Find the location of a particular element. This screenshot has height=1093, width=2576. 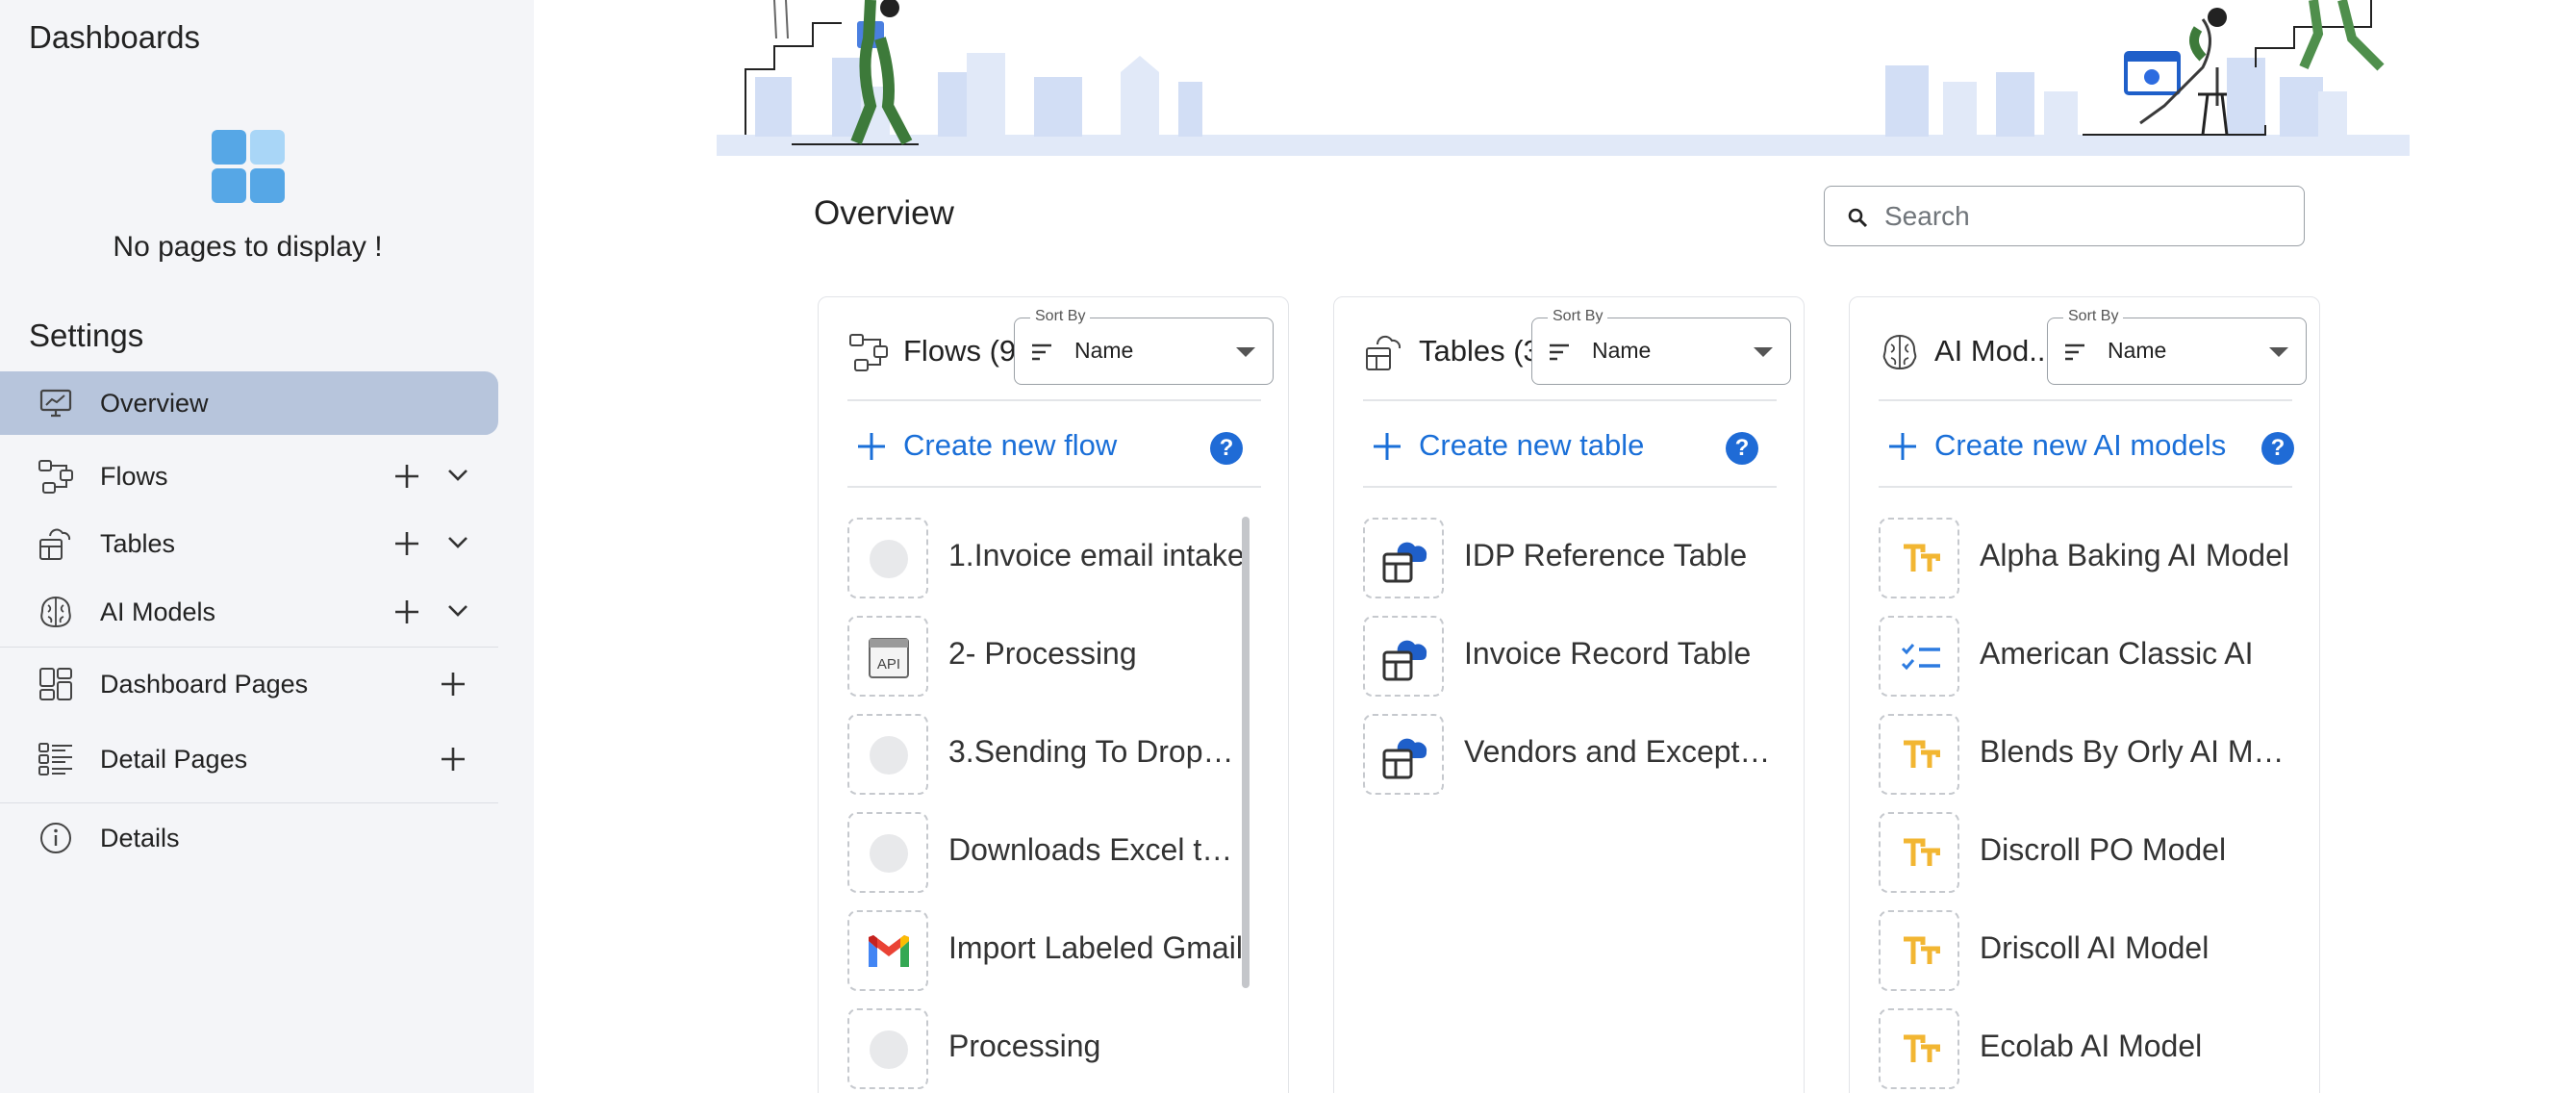

api-icon: API is located at coordinates (889, 658).